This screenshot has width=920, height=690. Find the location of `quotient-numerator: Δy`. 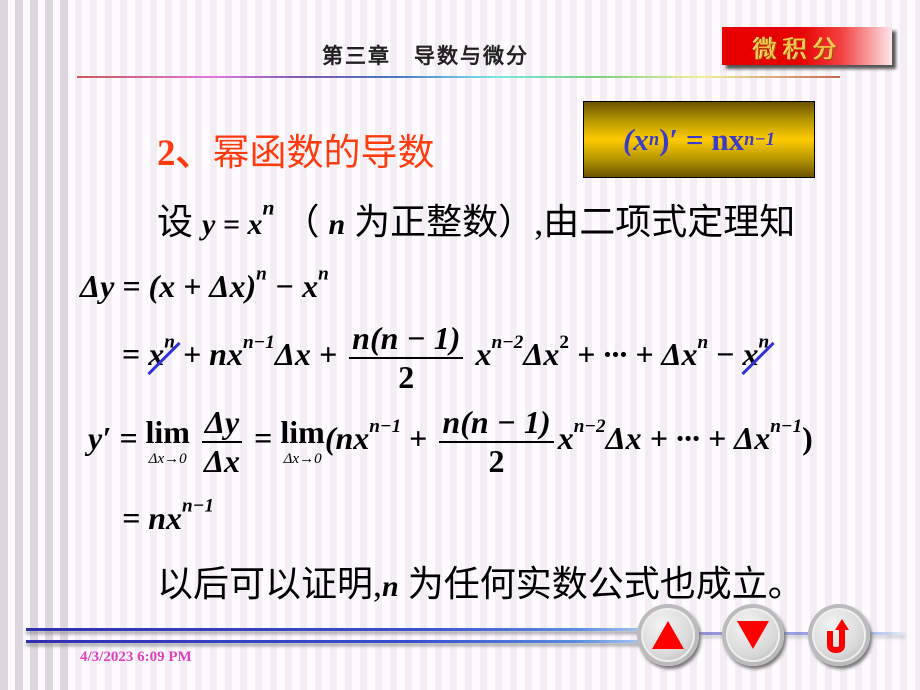

quotient-numerator: Δy is located at coordinates (222, 423).